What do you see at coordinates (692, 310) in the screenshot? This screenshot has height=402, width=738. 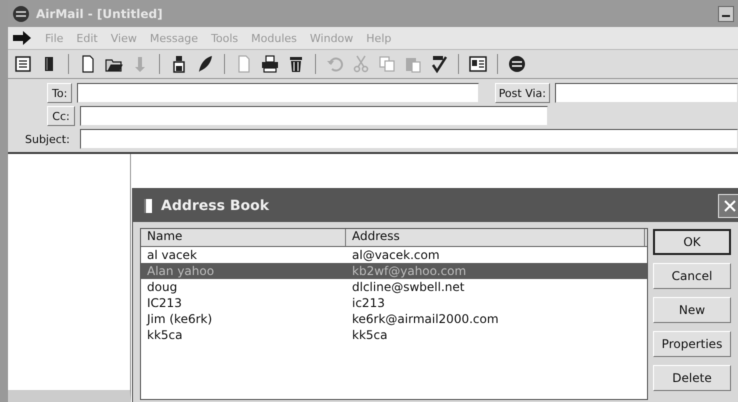 I see `dialog-button: New` at bounding box center [692, 310].